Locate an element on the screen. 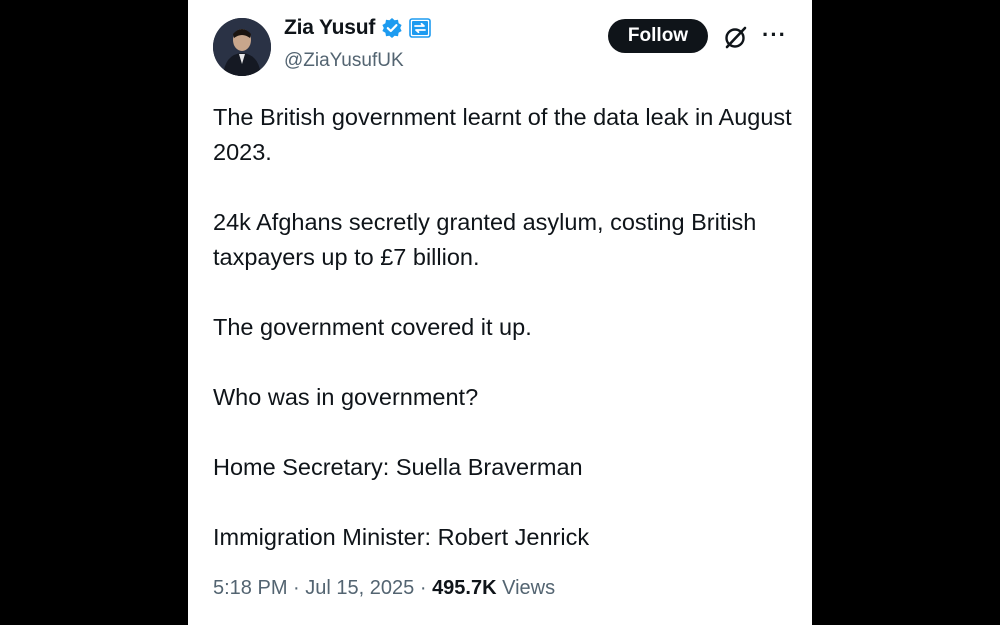  tweet-paragraph: The government covered it up. is located at coordinates (372, 327).